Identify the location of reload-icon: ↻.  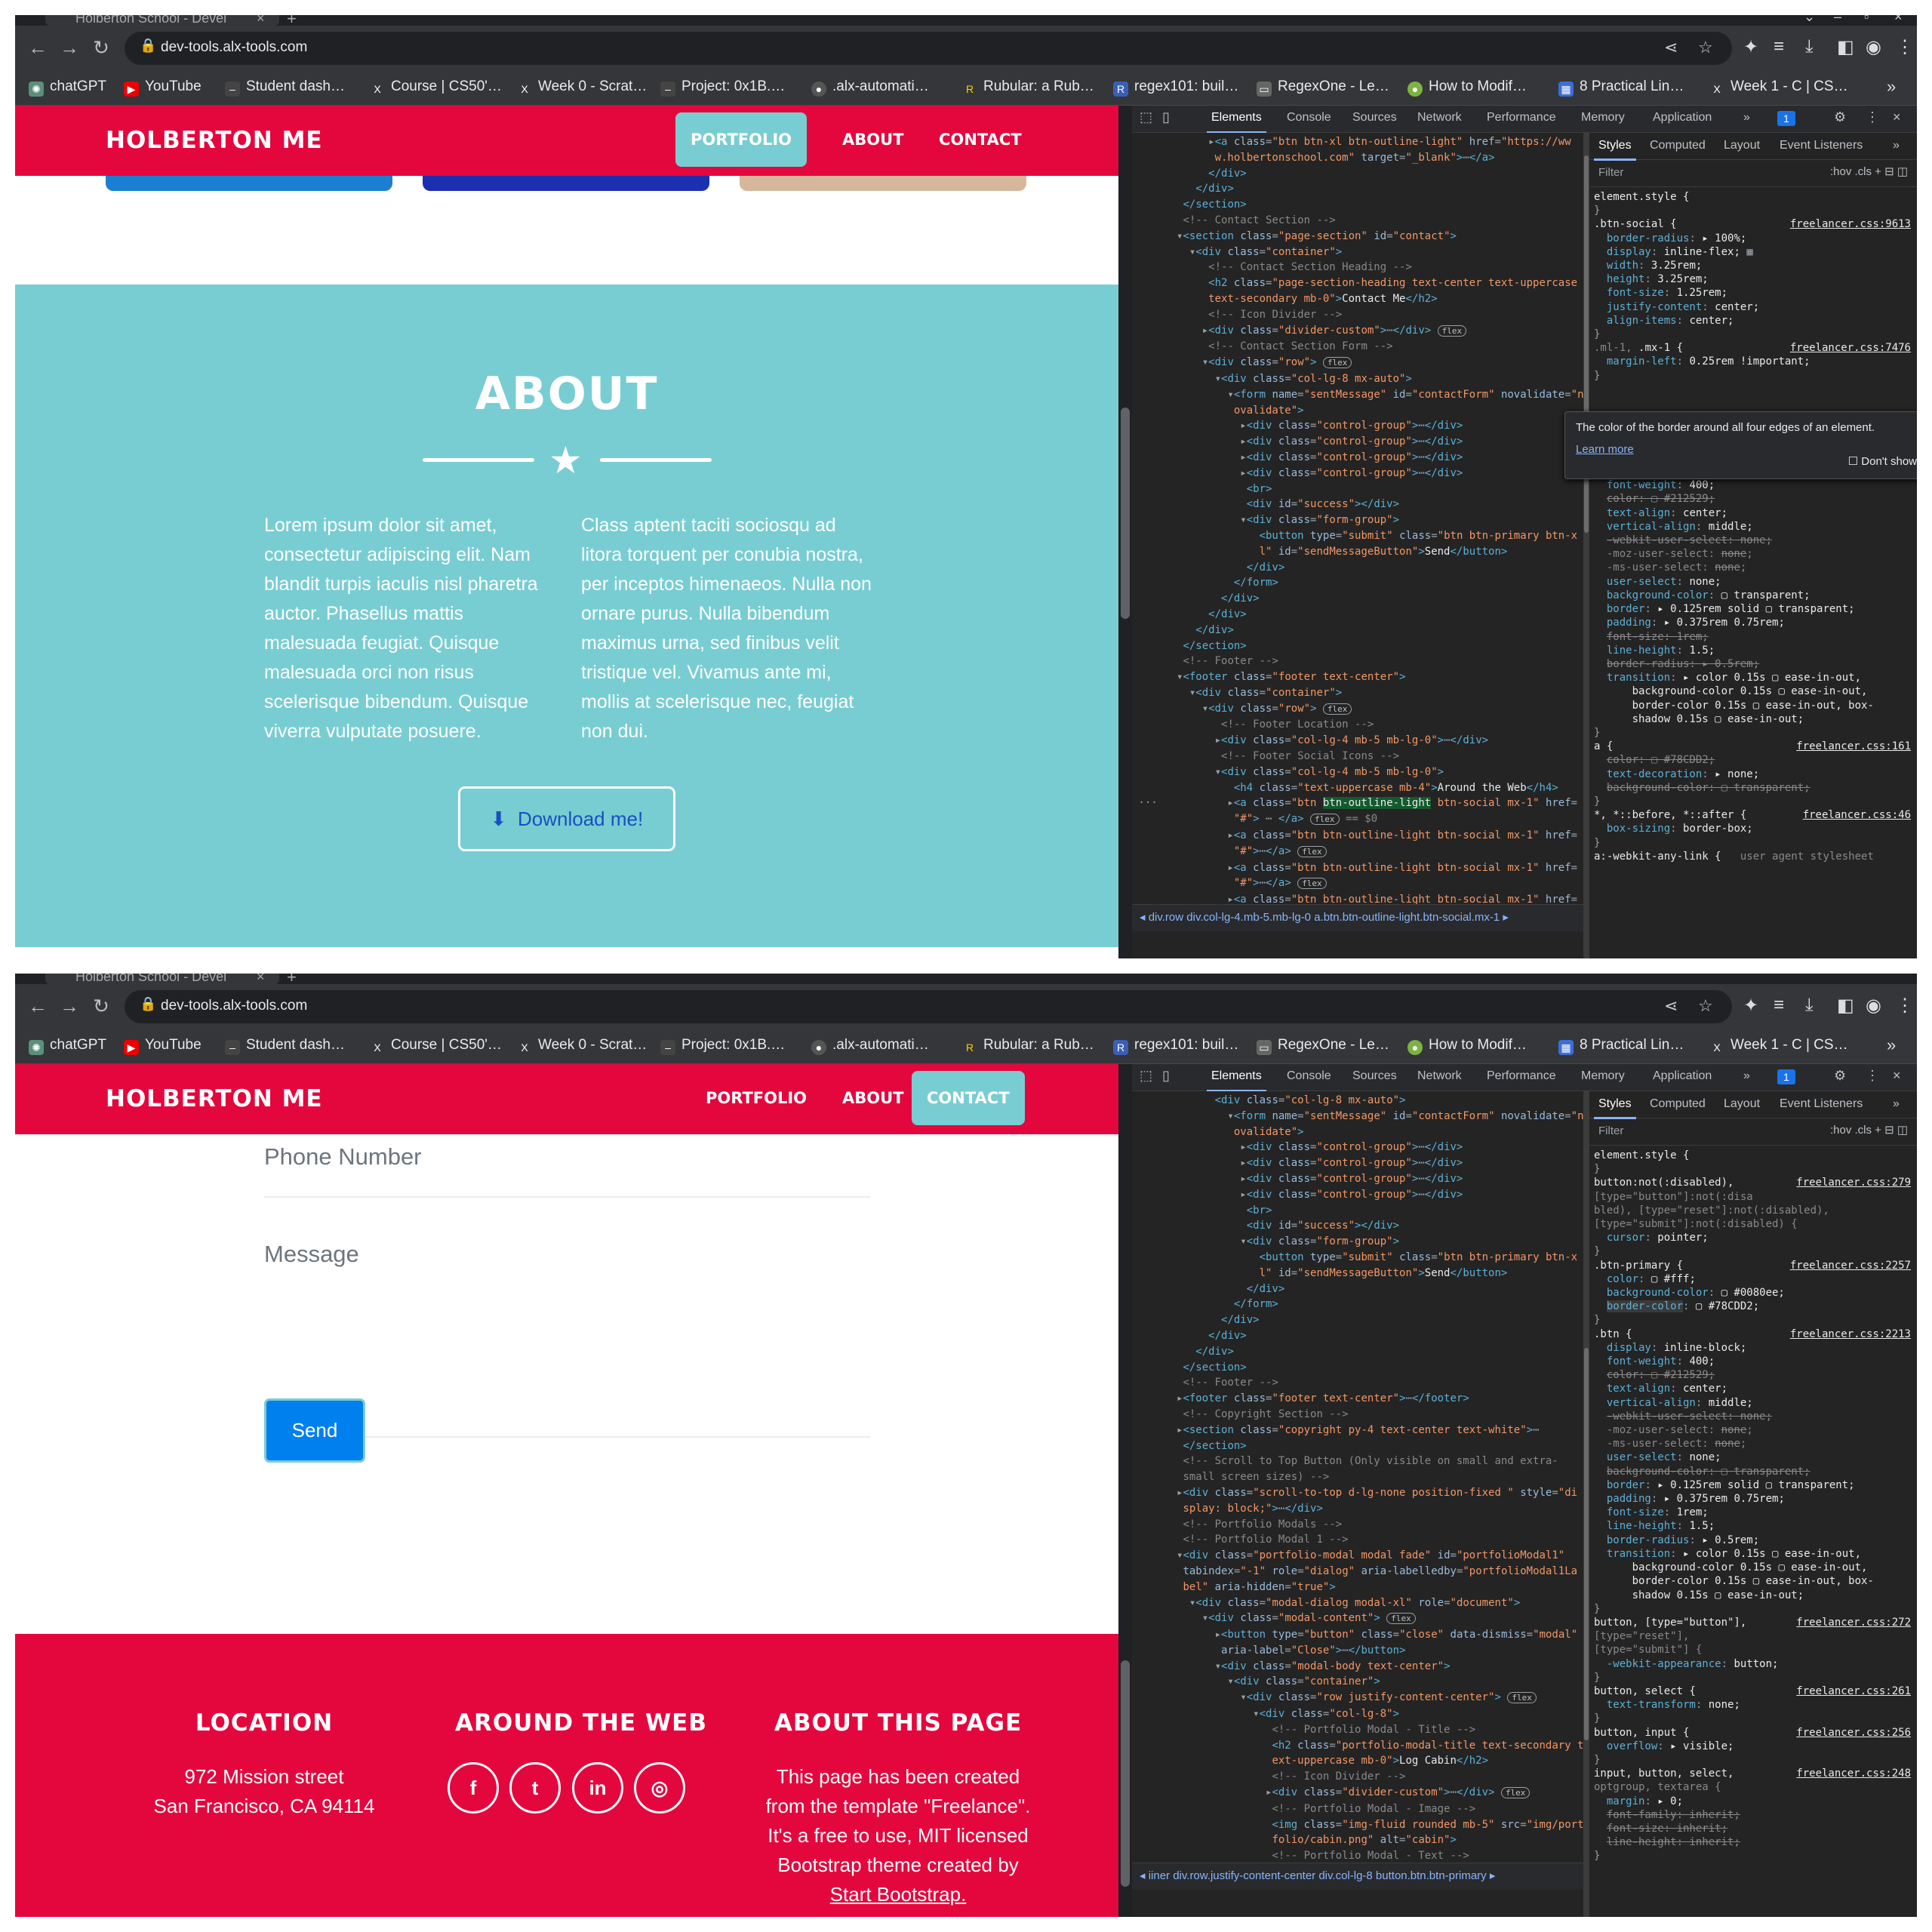
(101, 1006).